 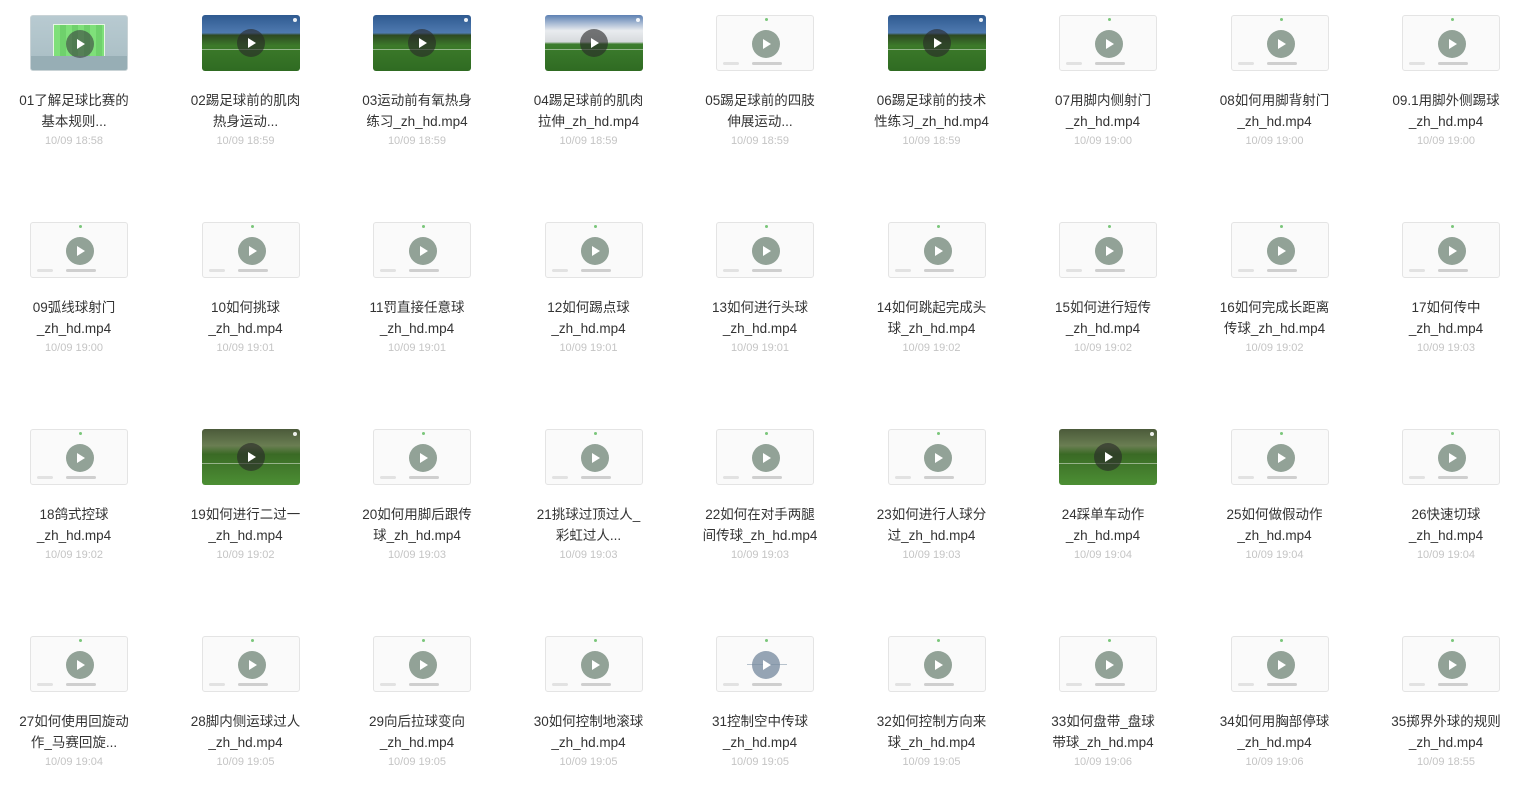 I want to click on file-tile: 11罚直接任意球 _zh_hd.mp4 10/09 19:01, so click(x=423, y=297).